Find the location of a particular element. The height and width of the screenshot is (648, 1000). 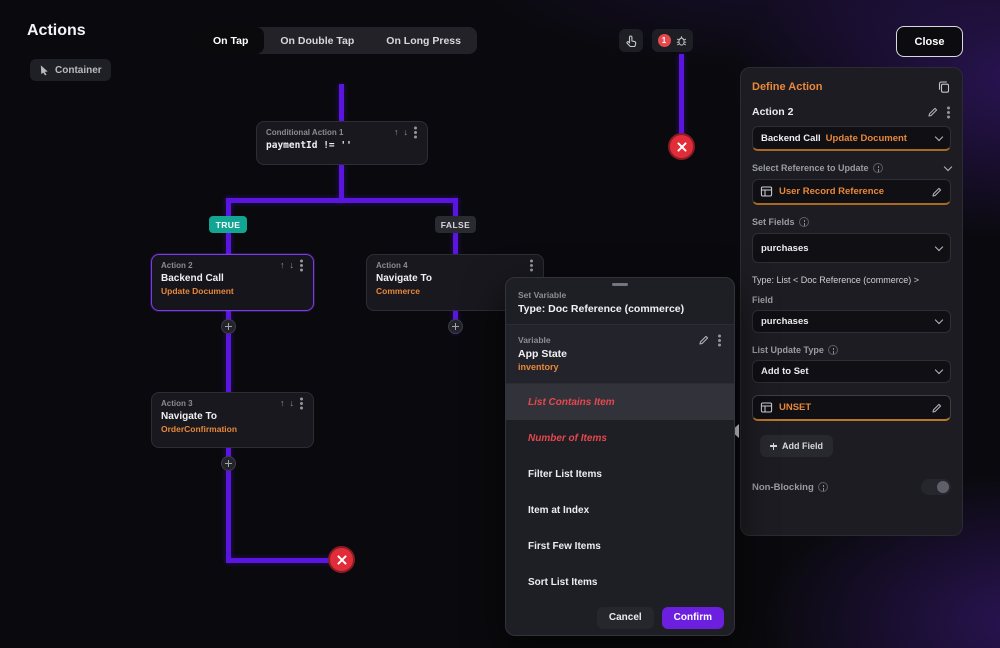

cancel-button: Cancel is located at coordinates (625, 617).